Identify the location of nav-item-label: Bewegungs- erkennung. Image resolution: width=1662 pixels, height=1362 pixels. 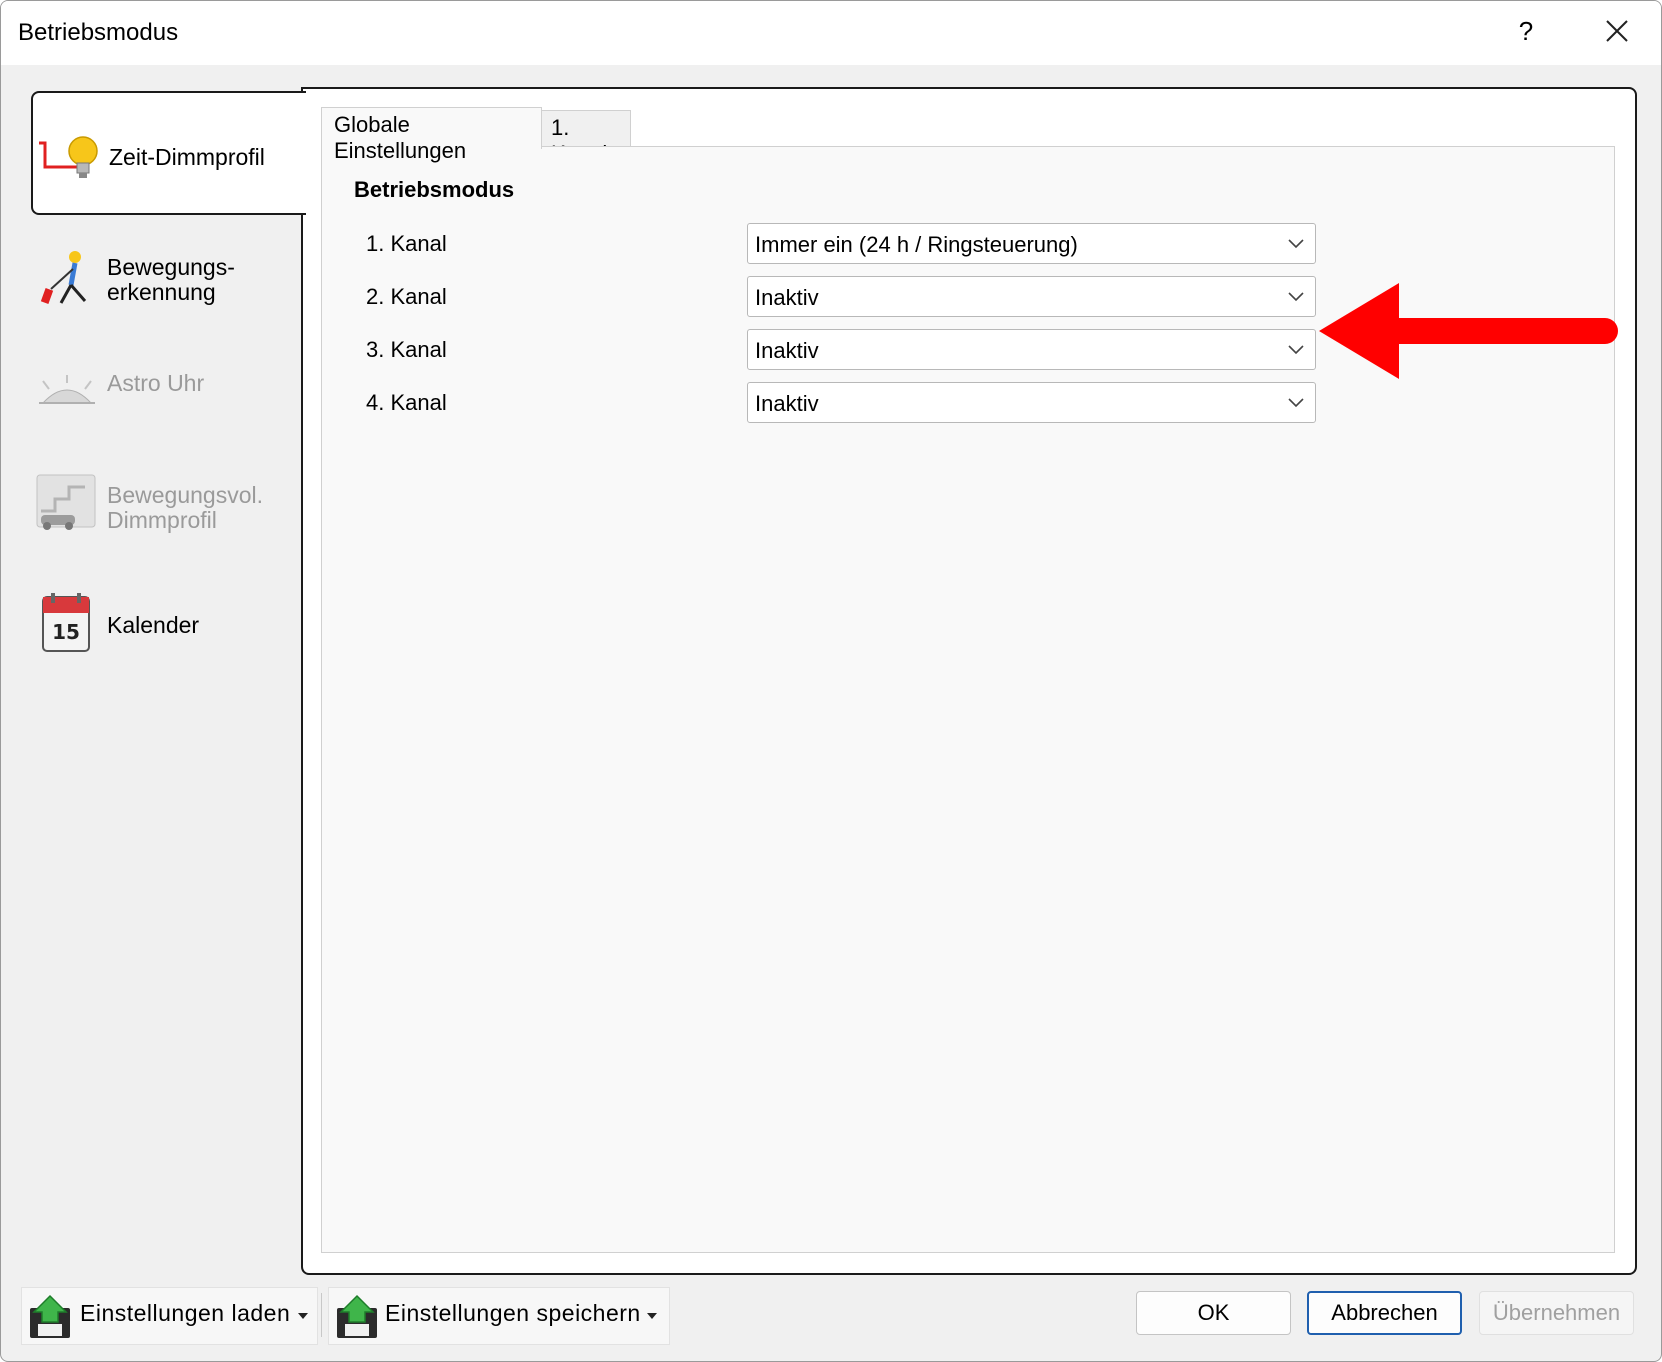
(171, 279).